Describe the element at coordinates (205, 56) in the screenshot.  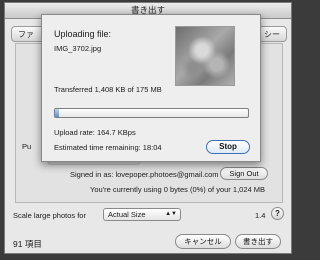
I see `photo-thumbnail` at that location.